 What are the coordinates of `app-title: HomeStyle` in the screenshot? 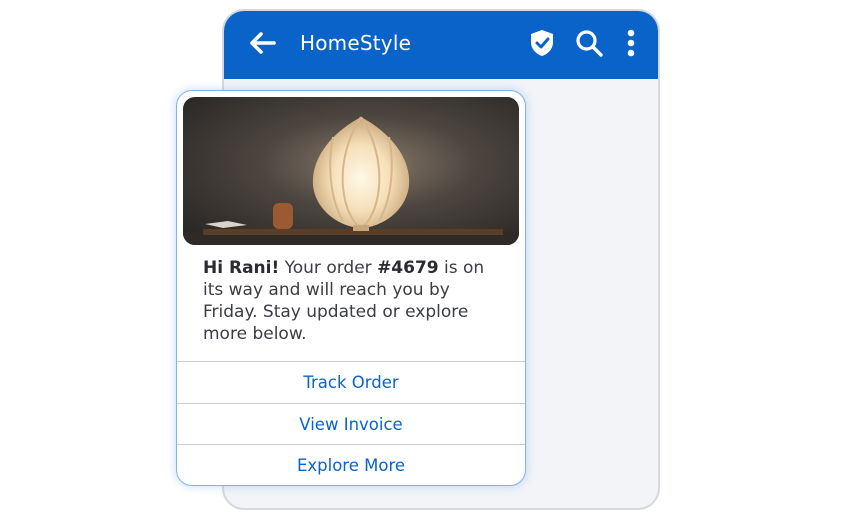 It's located at (356, 43).